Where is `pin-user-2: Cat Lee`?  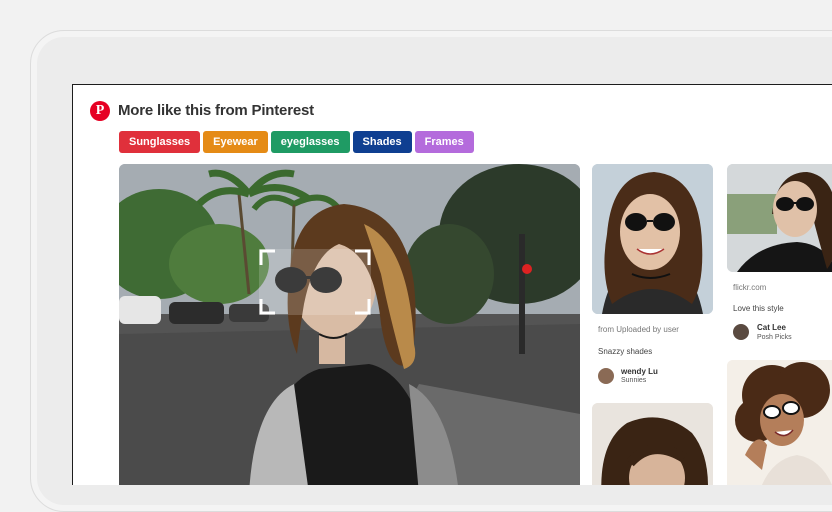
pin-user-2: Cat Lee is located at coordinates (771, 327).